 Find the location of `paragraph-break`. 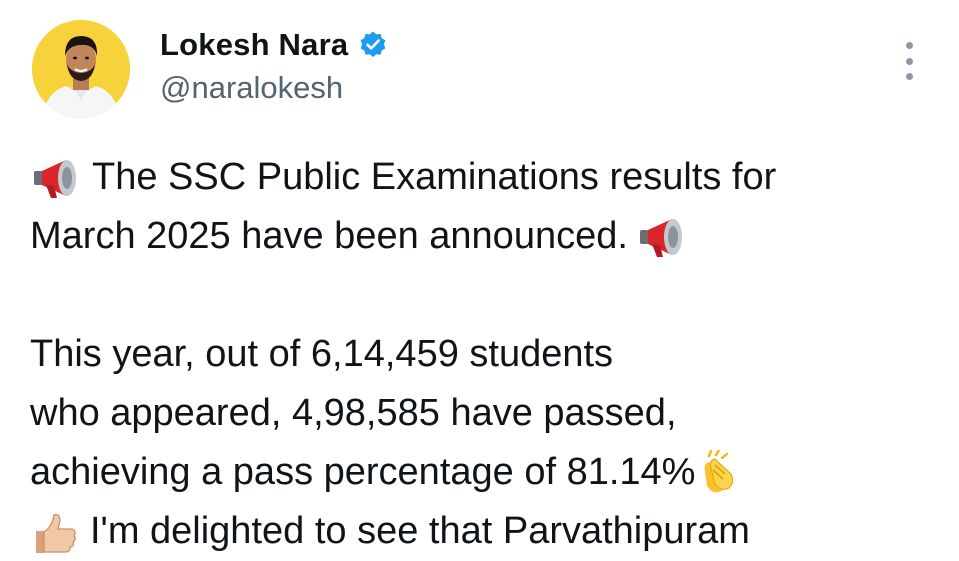

paragraph-break is located at coordinates (487, 295).